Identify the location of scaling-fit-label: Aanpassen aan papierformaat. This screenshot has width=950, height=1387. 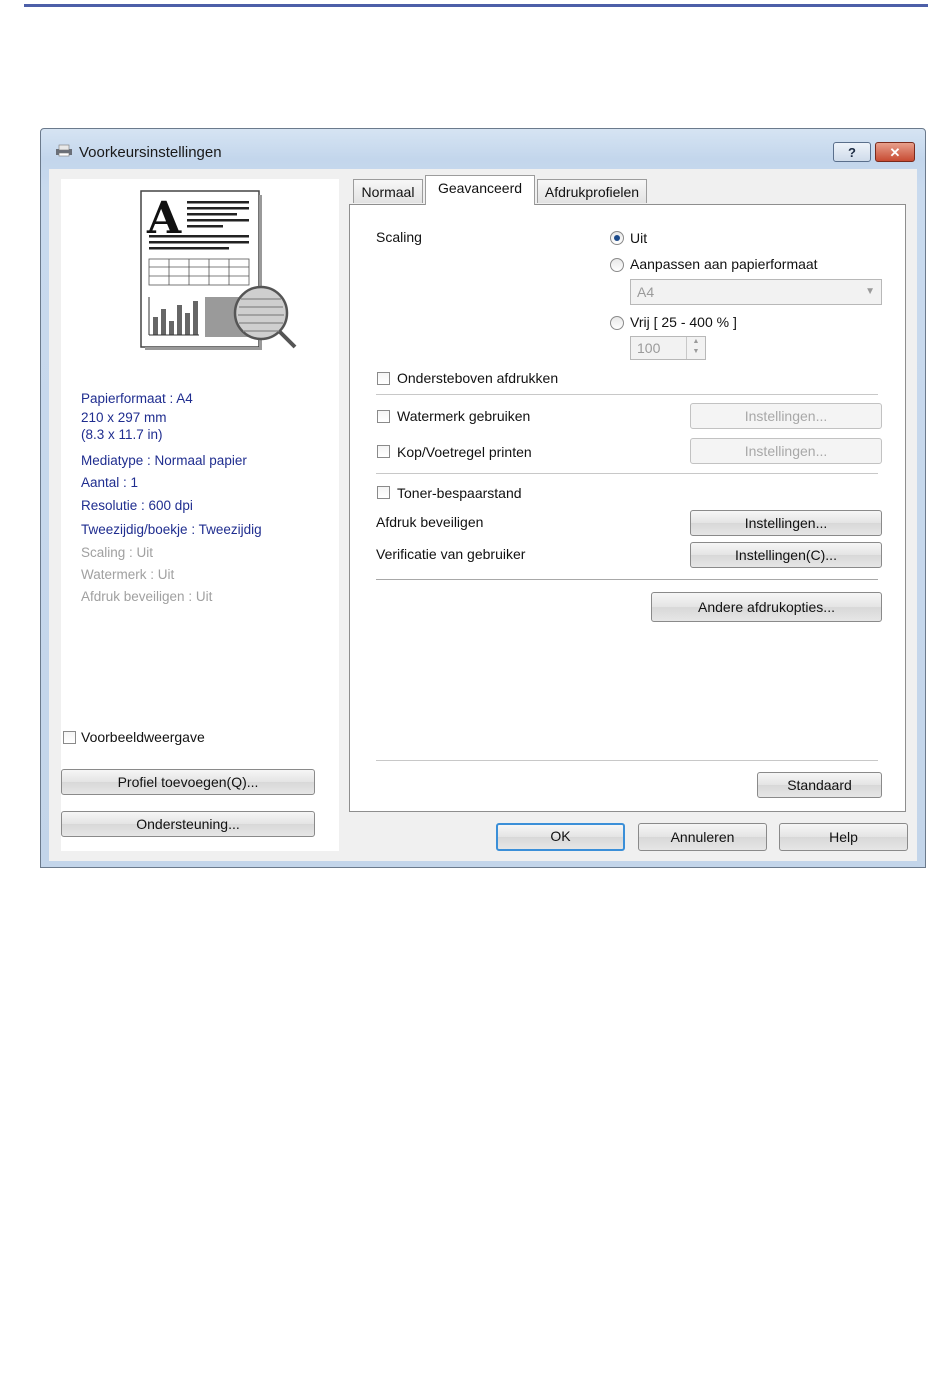
(724, 264).